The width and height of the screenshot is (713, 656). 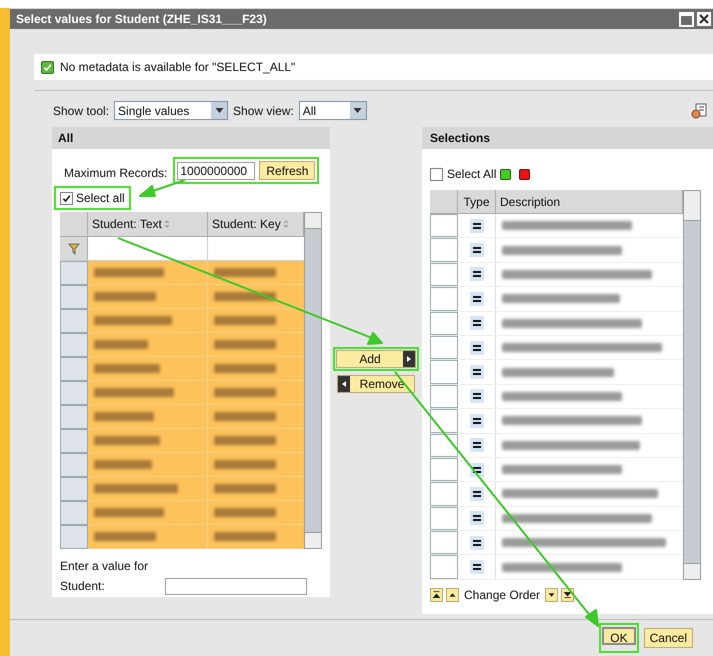 I want to click on max-records-label: Maximum Records:, so click(x=116, y=173).